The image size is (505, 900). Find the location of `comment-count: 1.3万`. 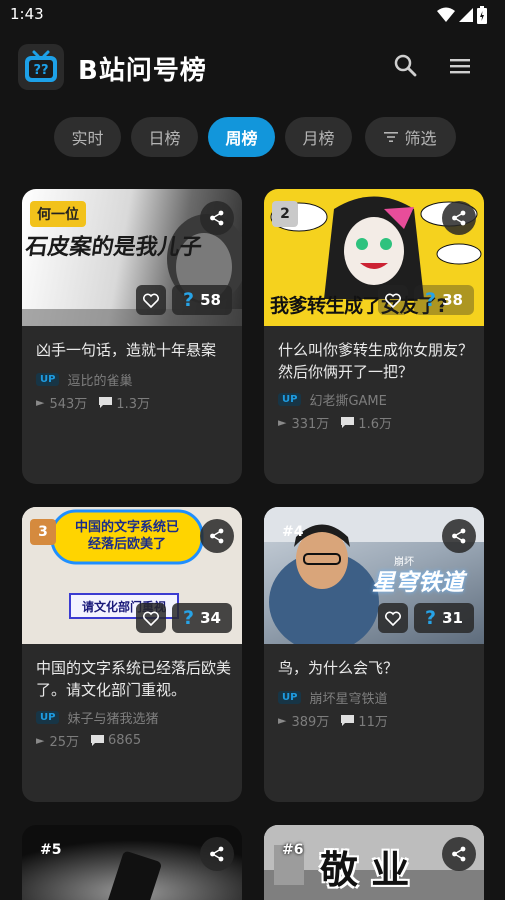

comment-count: 1.3万 is located at coordinates (133, 404).